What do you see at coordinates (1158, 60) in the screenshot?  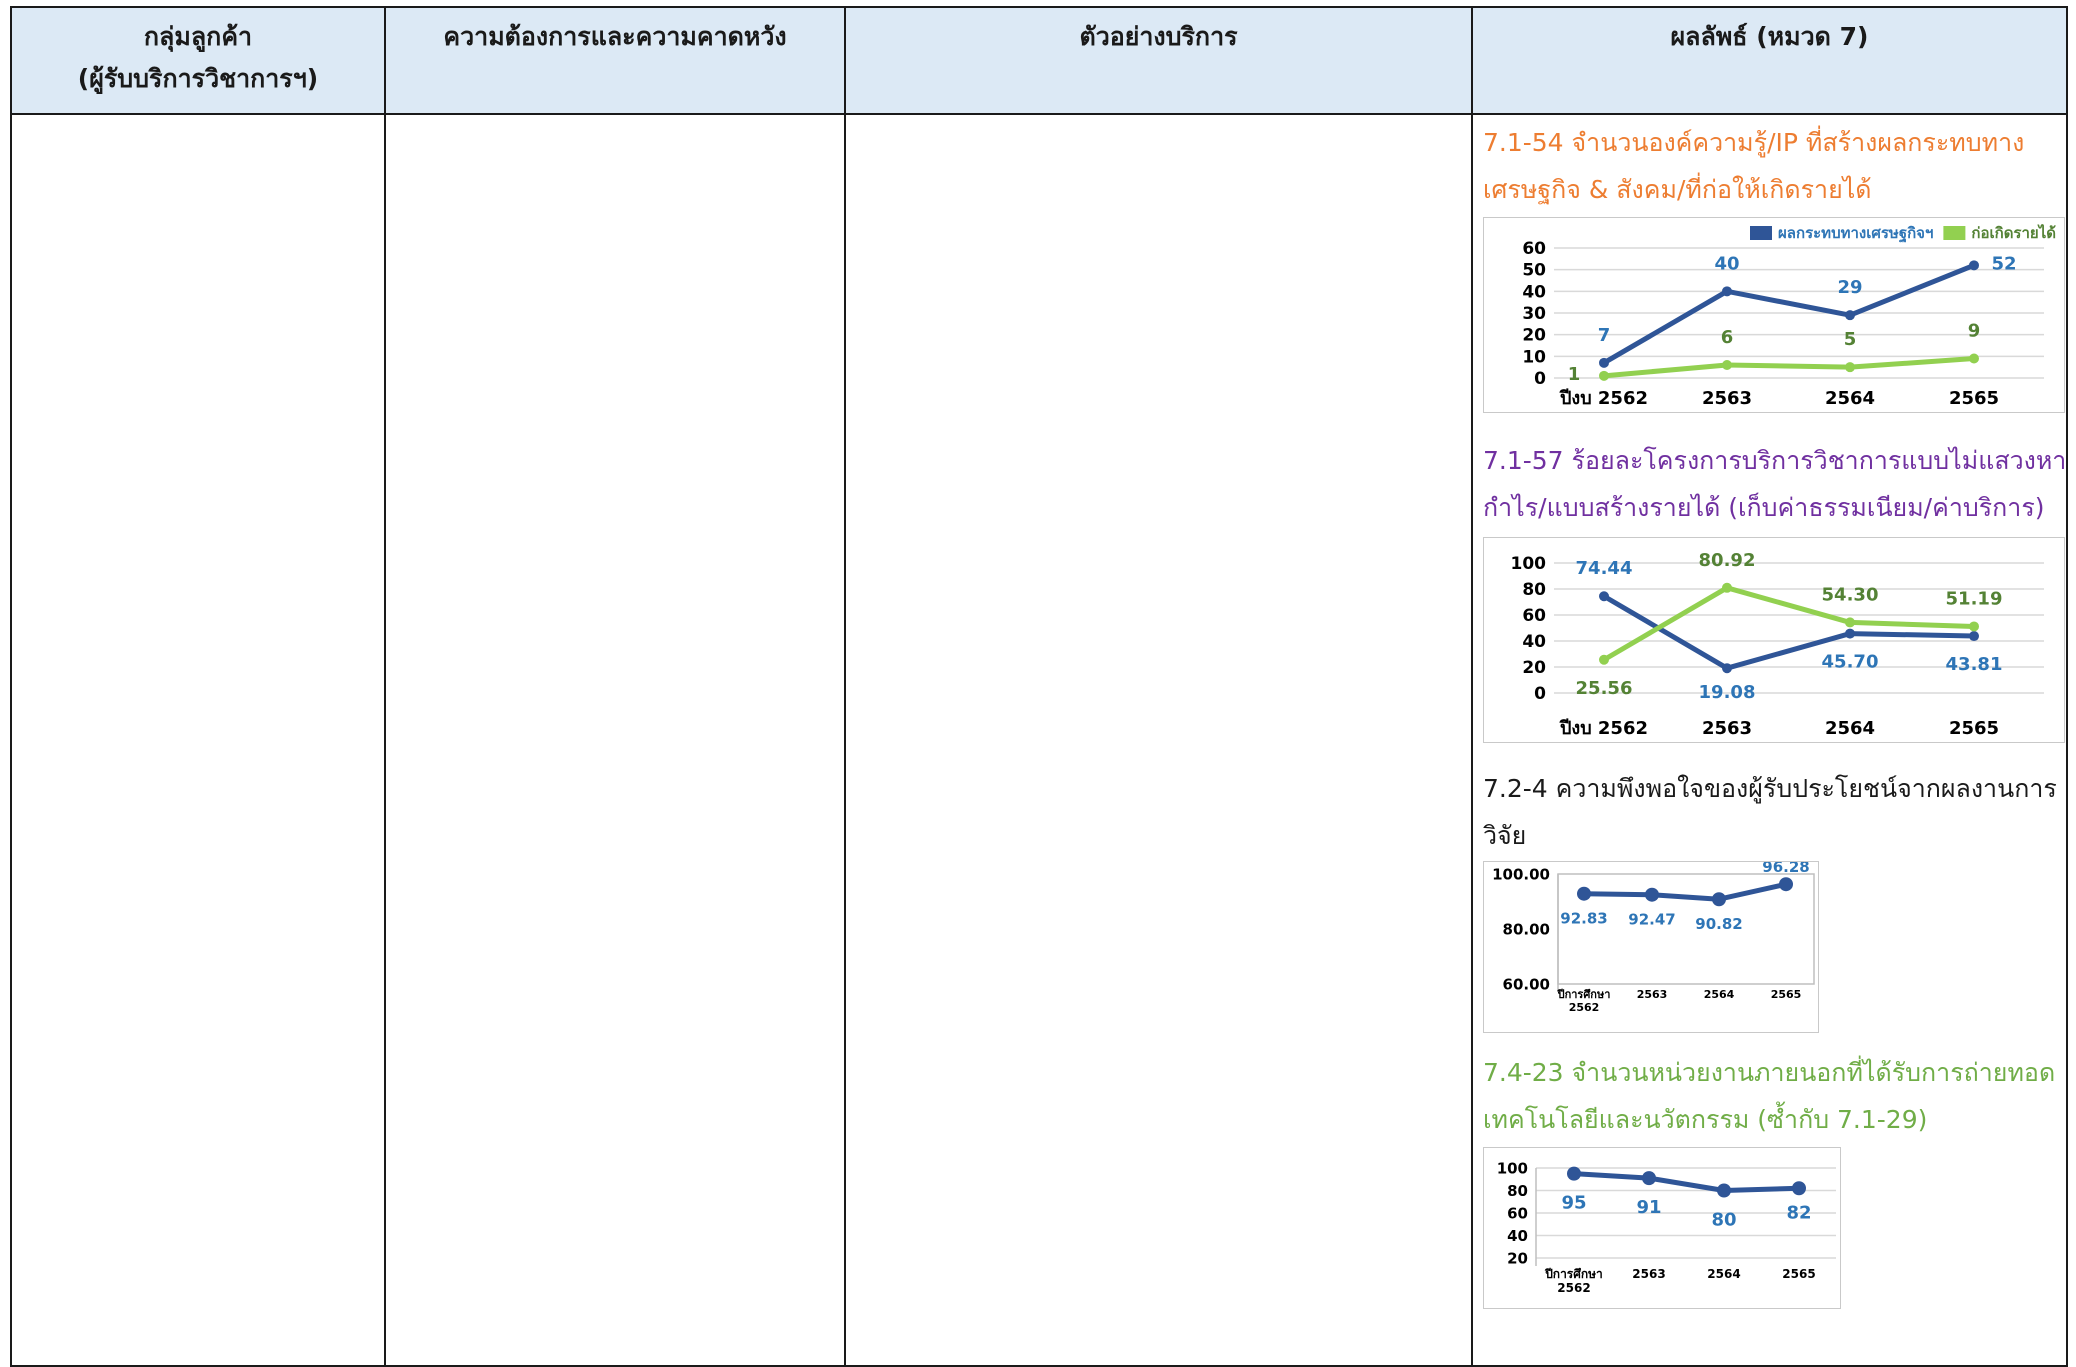 I see `header-service-examples: ตัวอย่างบริการ` at bounding box center [1158, 60].